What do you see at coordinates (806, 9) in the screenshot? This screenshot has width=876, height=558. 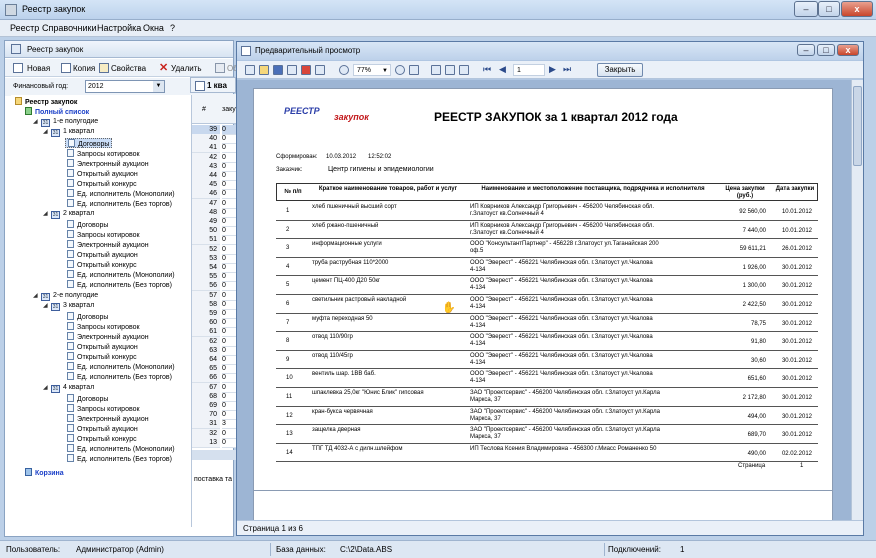 I see `minimize-button: –` at bounding box center [806, 9].